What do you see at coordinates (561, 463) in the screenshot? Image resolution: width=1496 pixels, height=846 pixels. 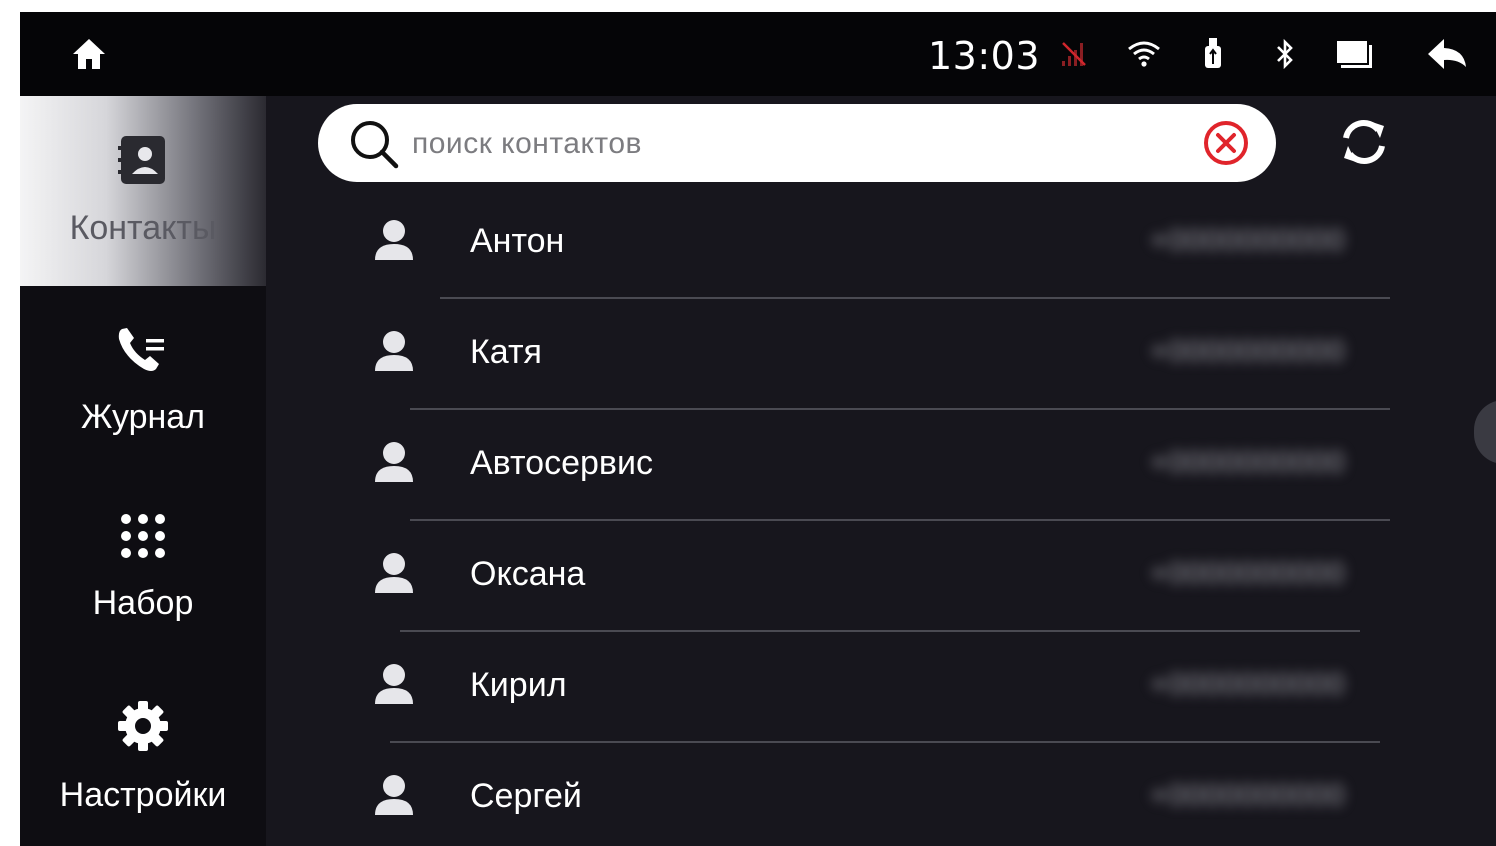 I see `contact-name: Автосервис` at bounding box center [561, 463].